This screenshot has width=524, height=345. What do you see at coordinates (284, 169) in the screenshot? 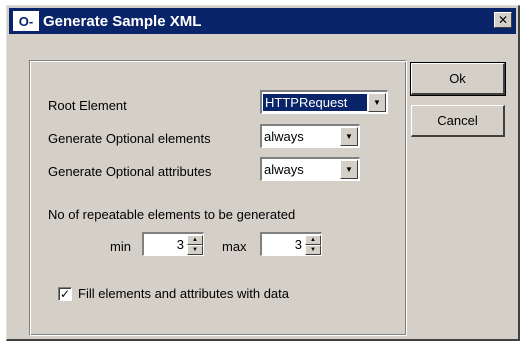
I see `optional-attributes-value: always` at bounding box center [284, 169].